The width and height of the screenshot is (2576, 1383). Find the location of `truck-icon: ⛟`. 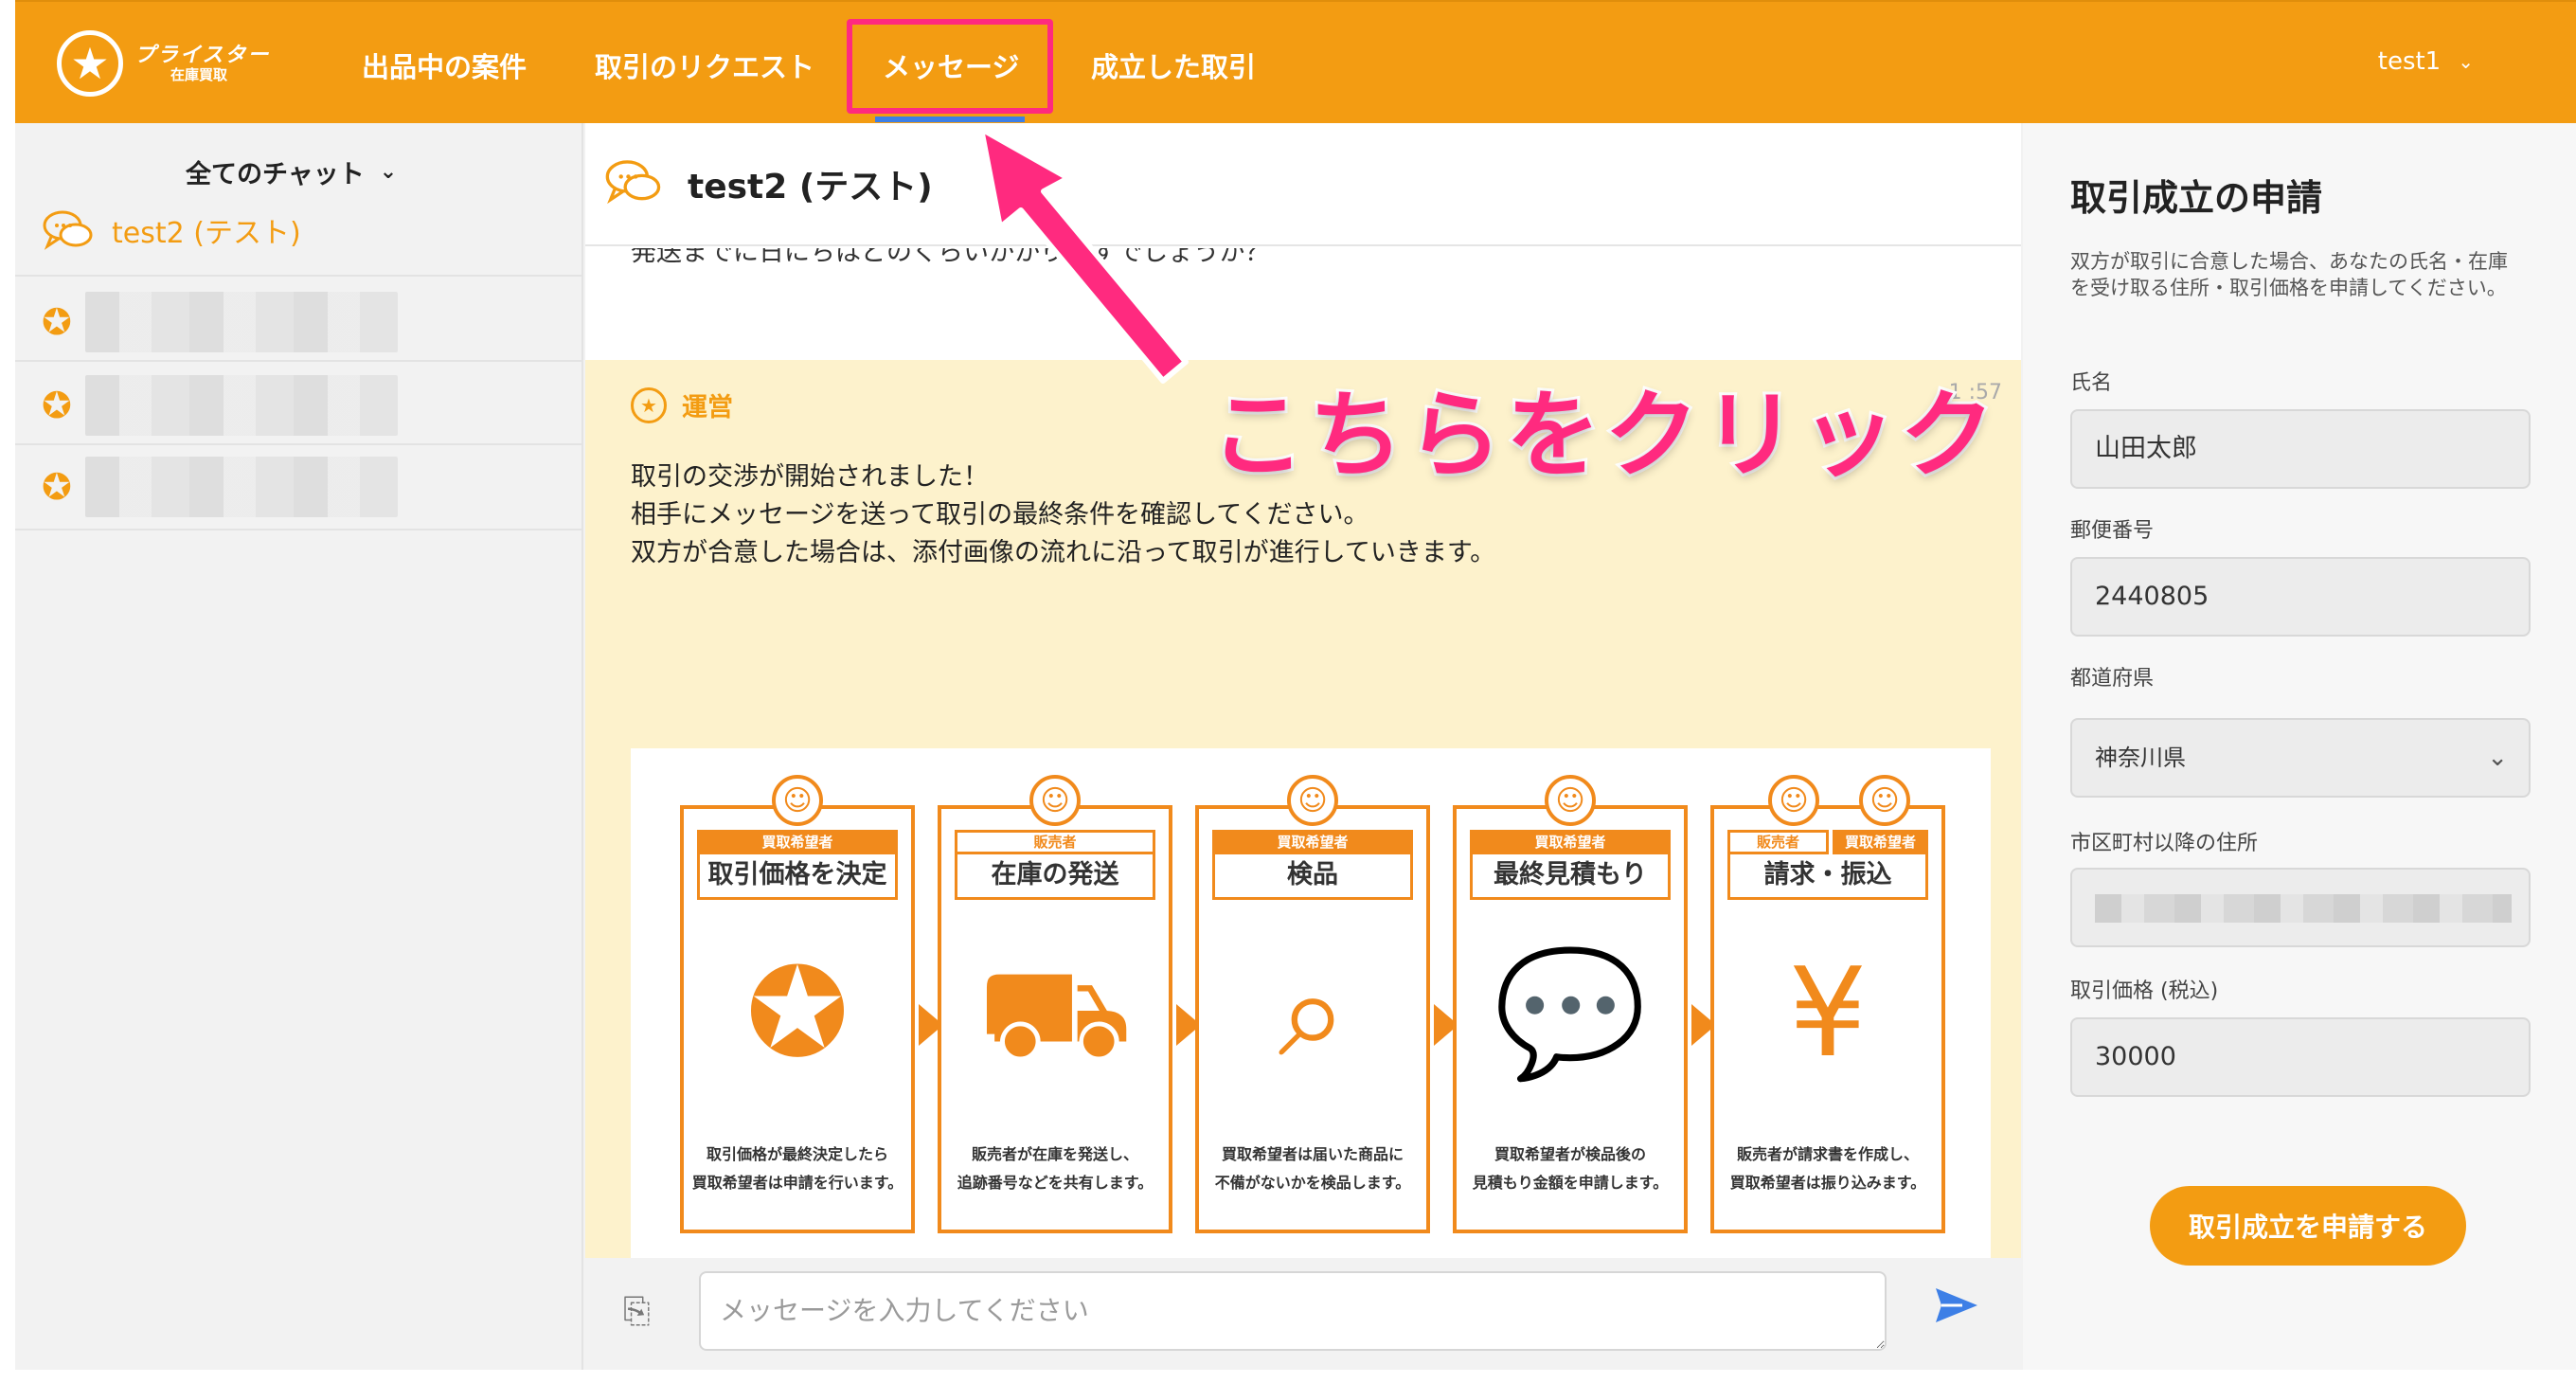

truck-icon: ⛟ is located at coordinates (1055, 1013).